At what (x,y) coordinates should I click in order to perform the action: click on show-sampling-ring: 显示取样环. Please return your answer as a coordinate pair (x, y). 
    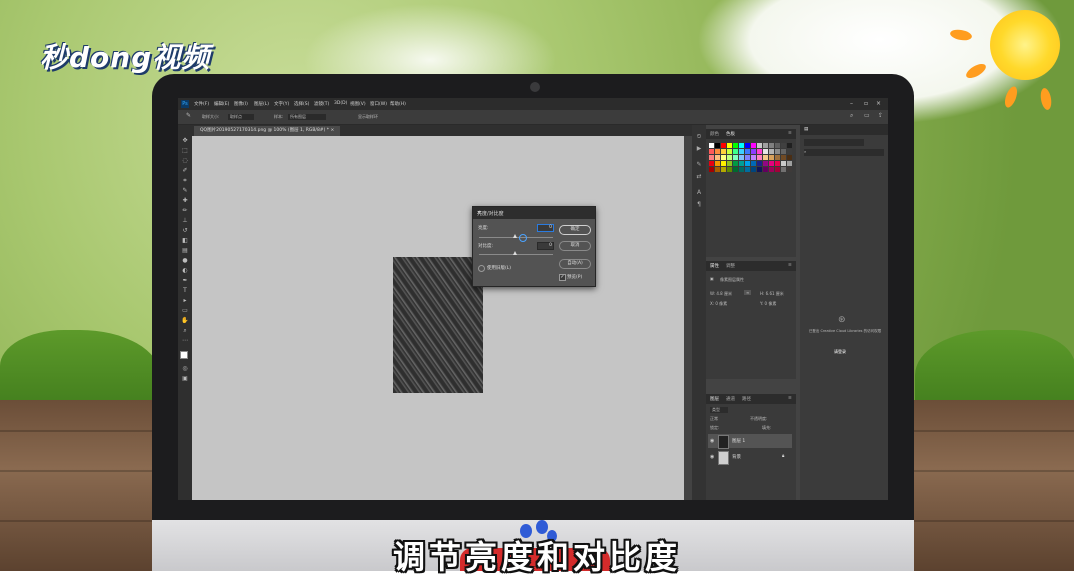
    Looking at the image, I should click on (368, 117).